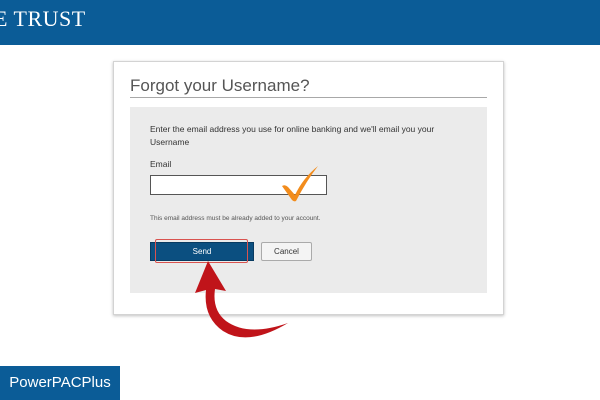 The width and height of the screenshot is (600, 400). I want to click on title-divider, so click(308, 97).